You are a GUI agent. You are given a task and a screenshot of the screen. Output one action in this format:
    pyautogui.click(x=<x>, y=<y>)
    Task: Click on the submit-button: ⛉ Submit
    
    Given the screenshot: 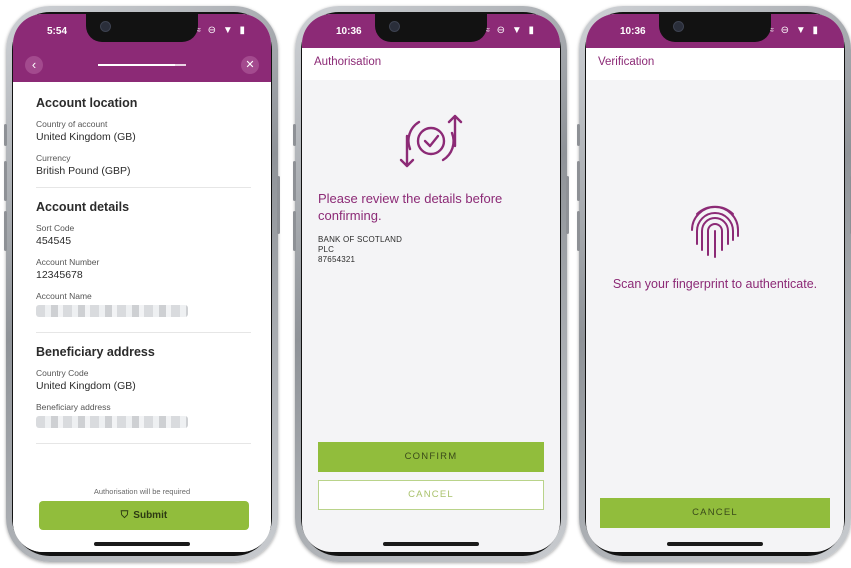 What is the action you would take?
    pyautogui.click(x=144, y=515)
    